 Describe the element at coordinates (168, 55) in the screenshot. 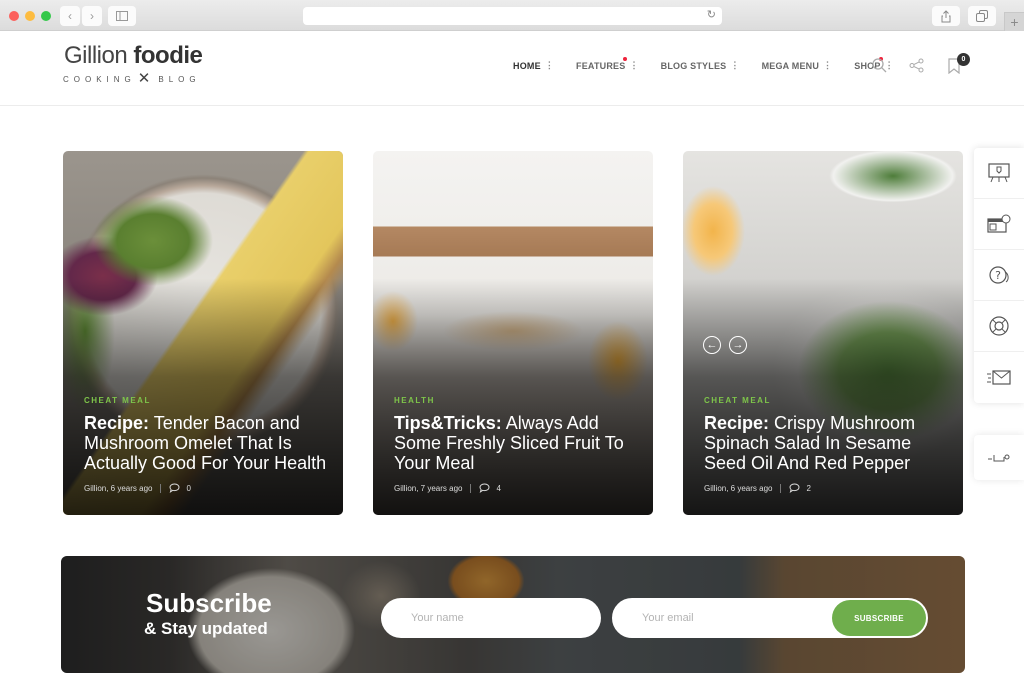

I see `logo-bold-text: foodie` at that location.